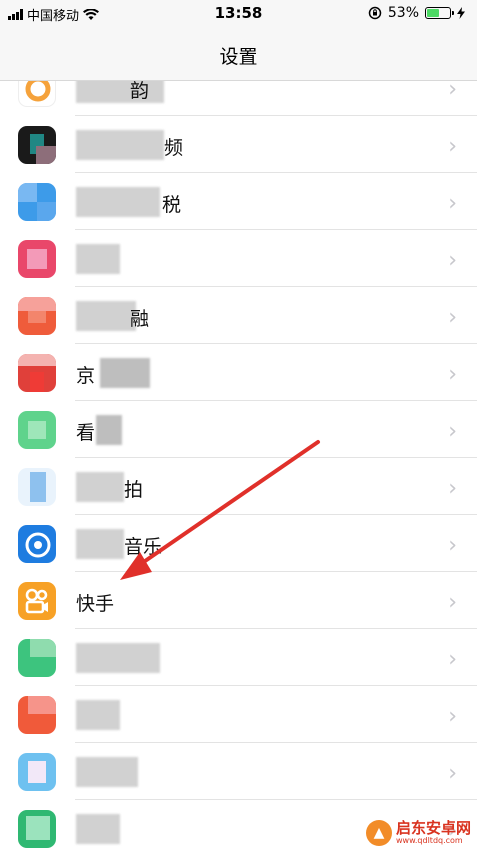 The image size is (477, 852). I want to click on site-watermark: ▲ 启东安卓网 www.qdltdq.com, so click(418, 832).